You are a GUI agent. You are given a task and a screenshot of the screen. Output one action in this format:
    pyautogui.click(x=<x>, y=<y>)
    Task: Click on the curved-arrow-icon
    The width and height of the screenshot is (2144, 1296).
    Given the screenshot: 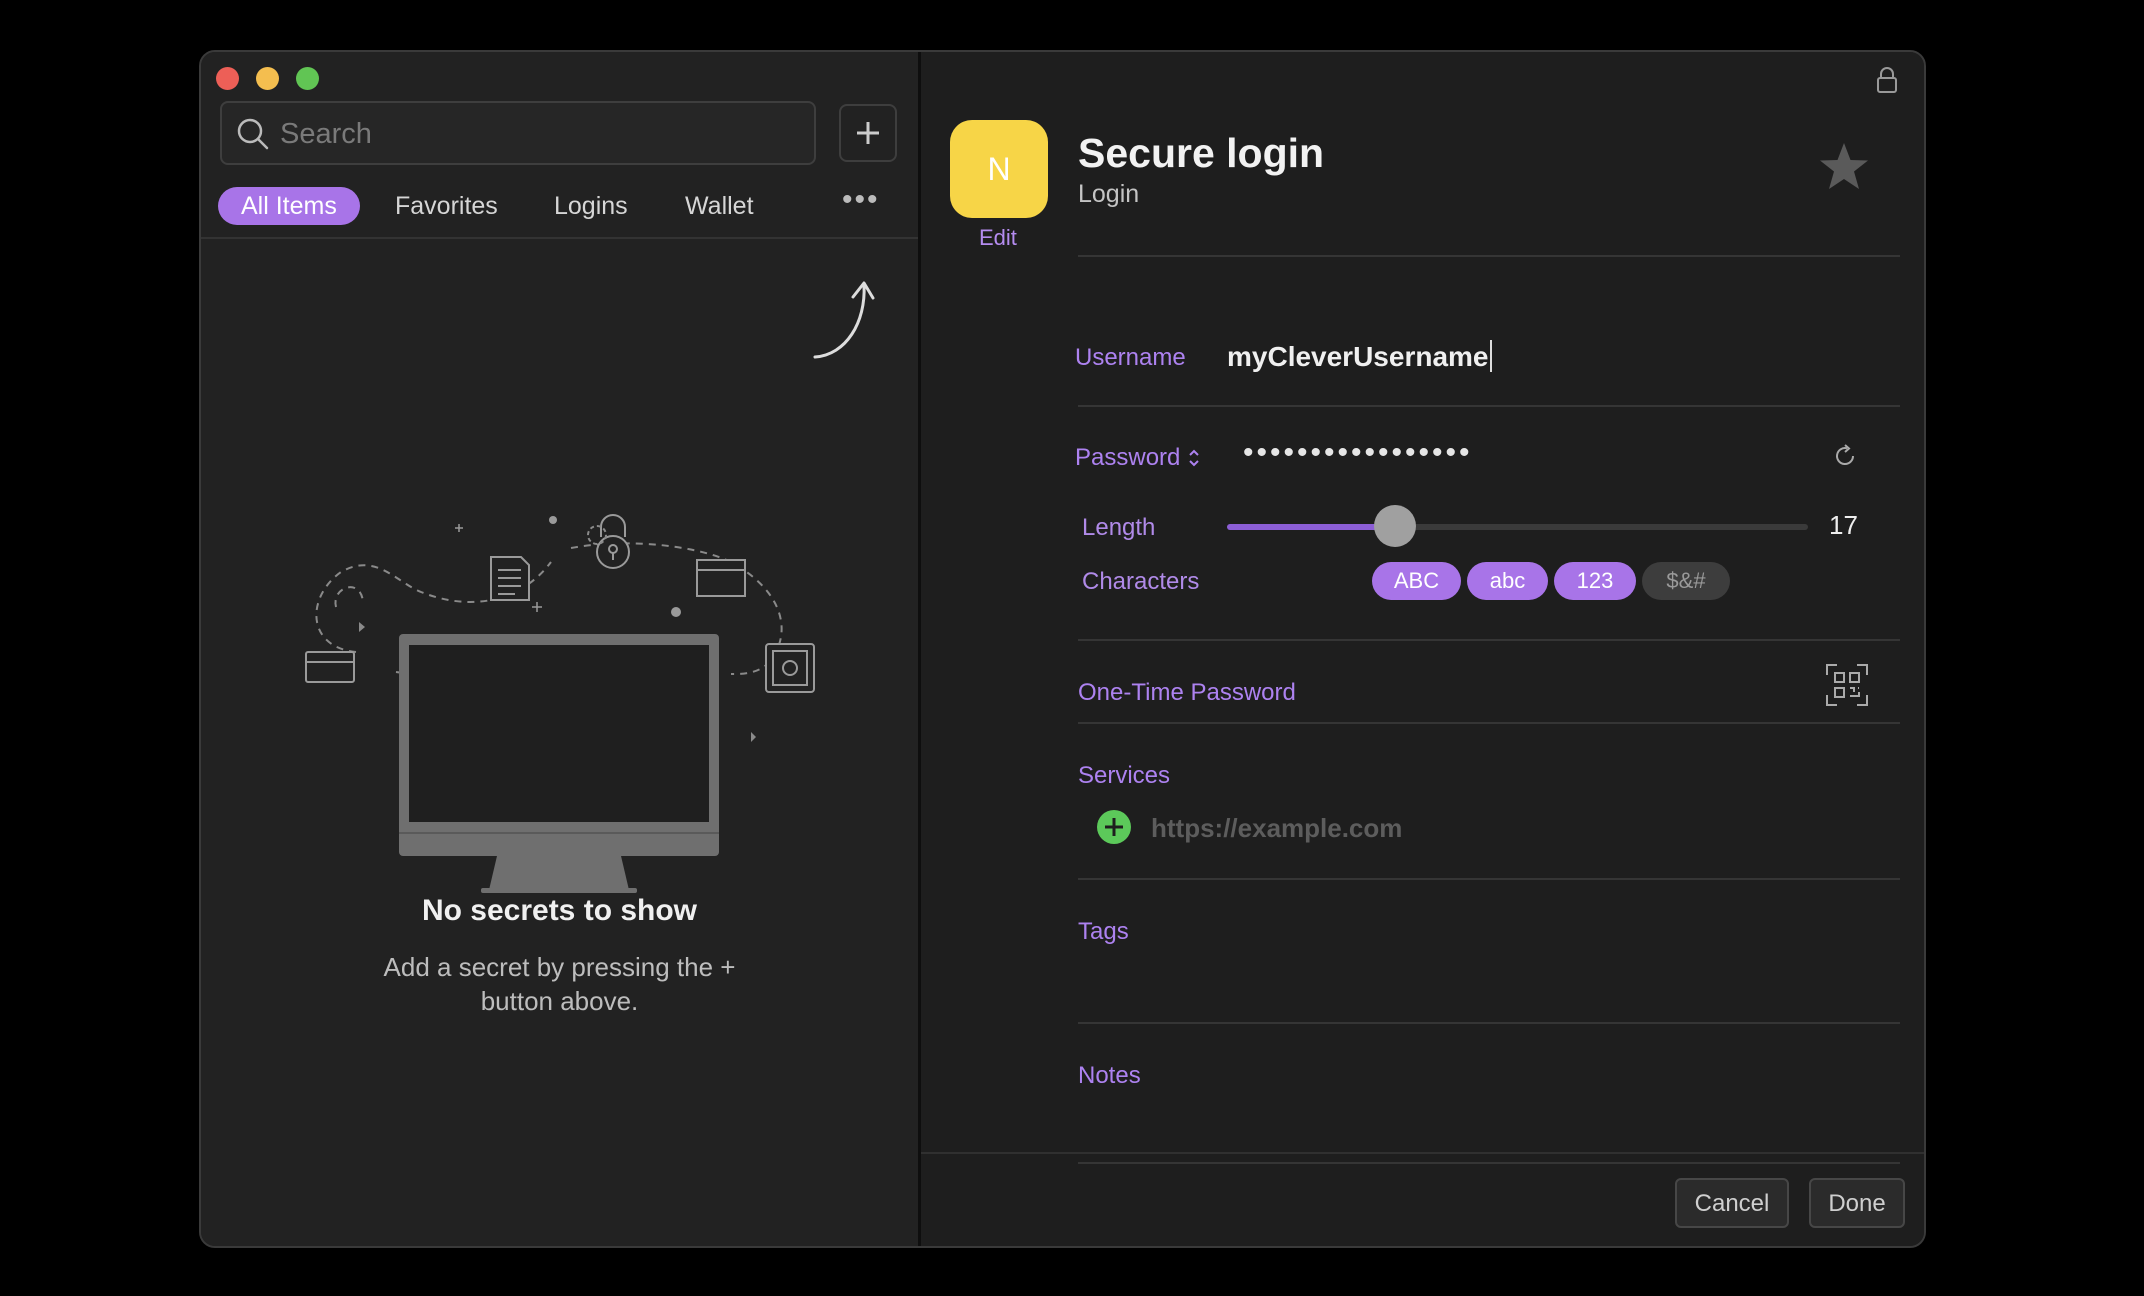 What is the action you would take?
    pyautogui.click(x=844, y=320)
    